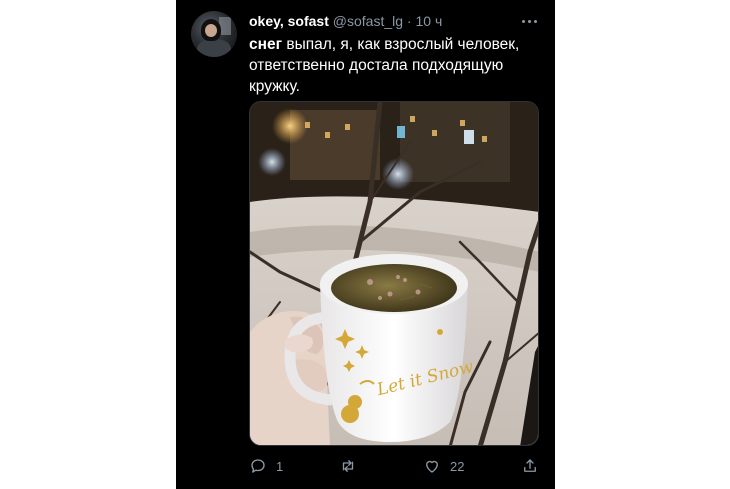 This screenshot has height=489, width=730. Describe the element at coordinates (211, 30) in the screenshot. I see `avatar-face` at that location.